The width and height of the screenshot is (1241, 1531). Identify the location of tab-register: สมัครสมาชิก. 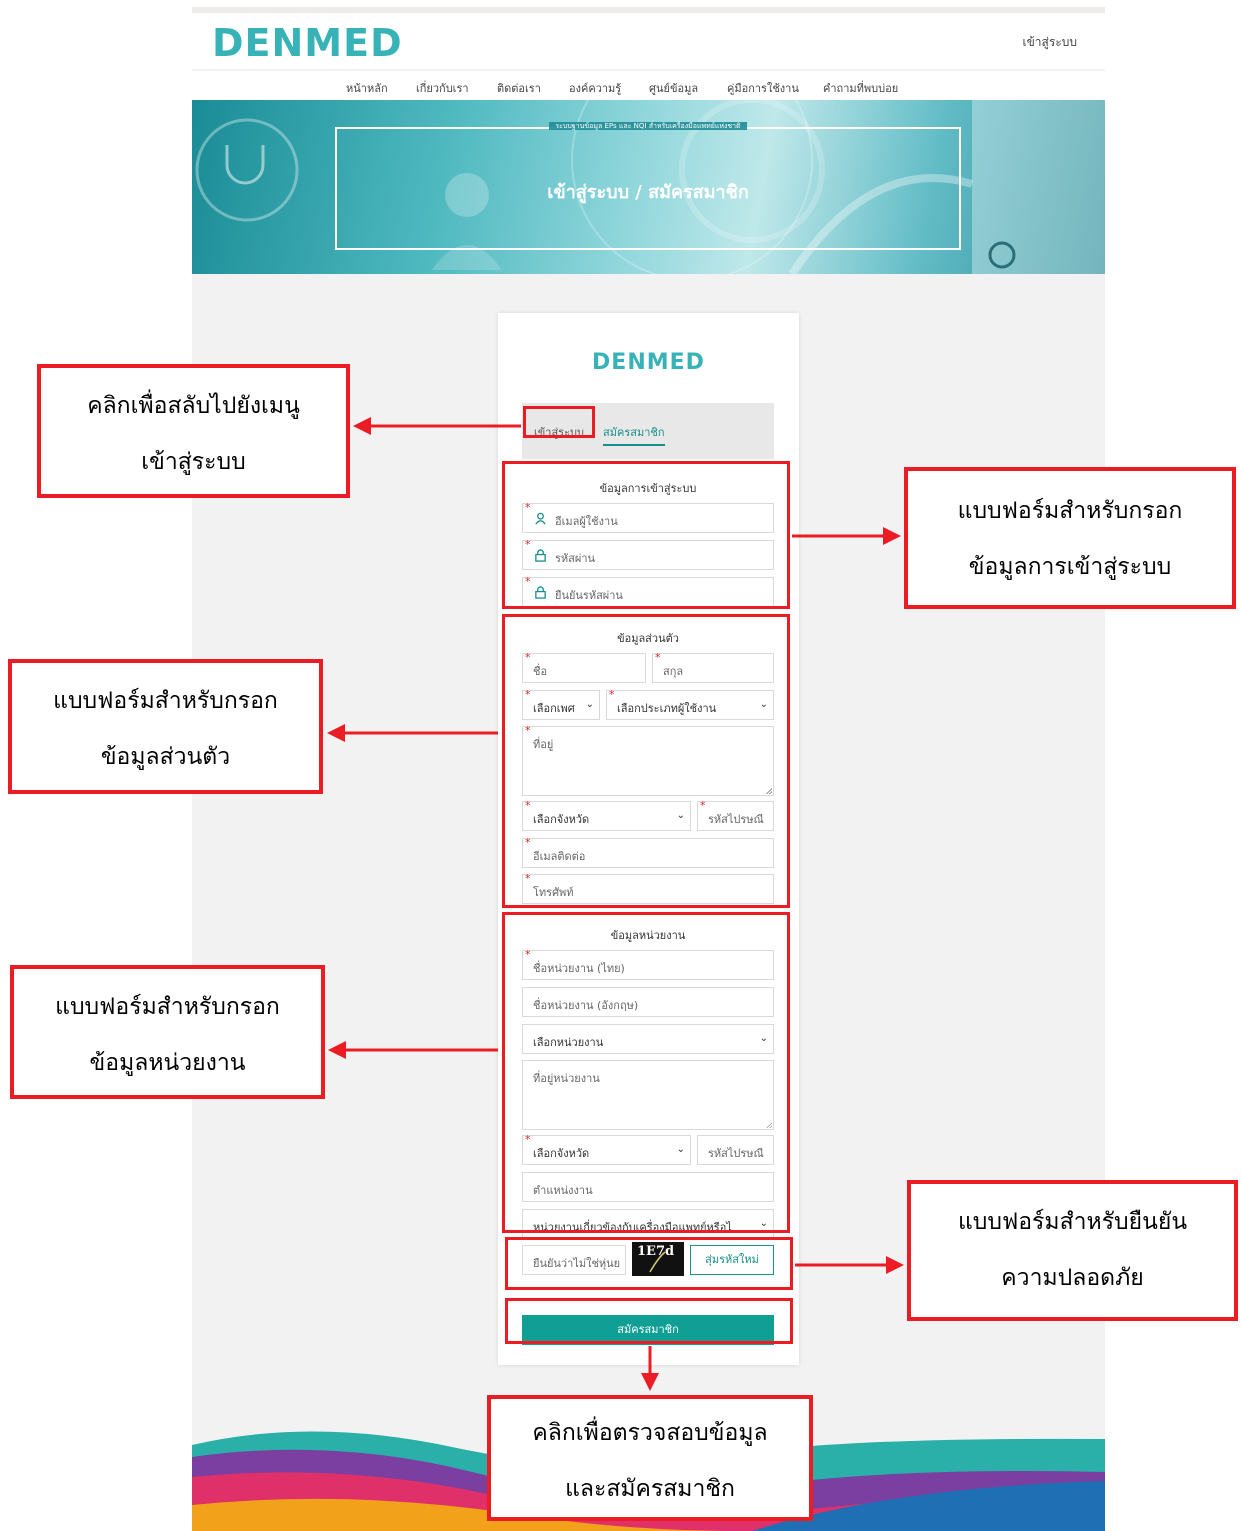
(634, 434).